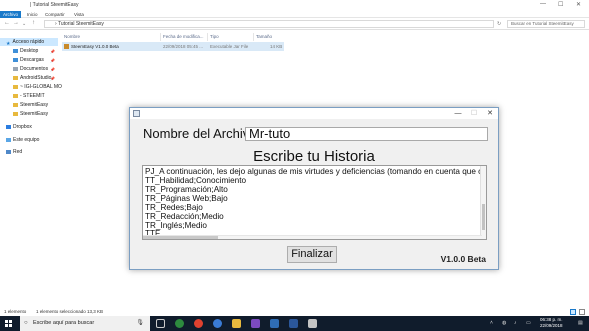 The width and height of the screenshot is (589, 331). I want to click on ribbon-tab-archivo: Archivo, so click(11, 14).